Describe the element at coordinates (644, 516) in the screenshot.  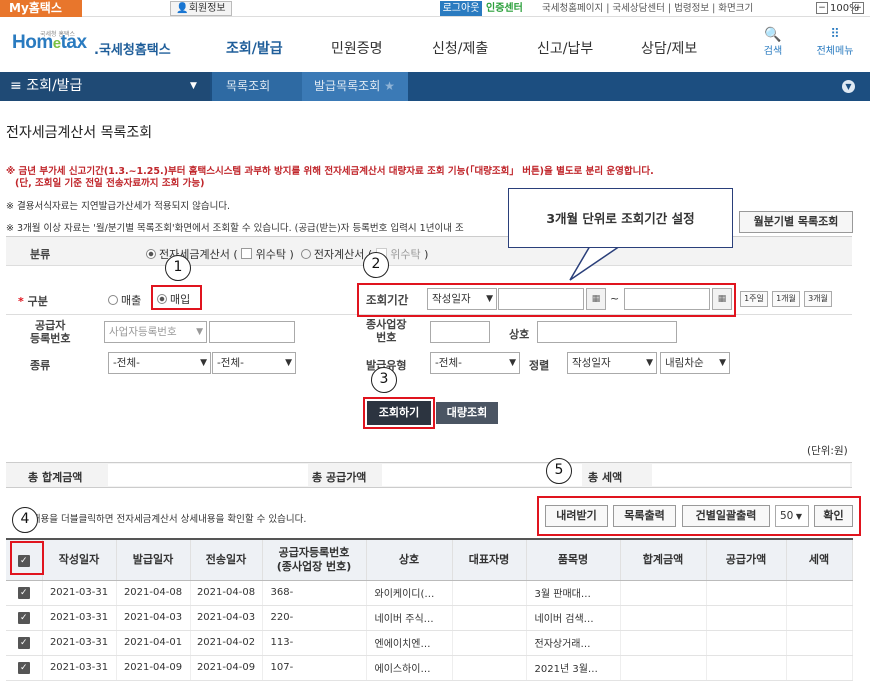
I see `print-list-button: 목록출력` at that location.